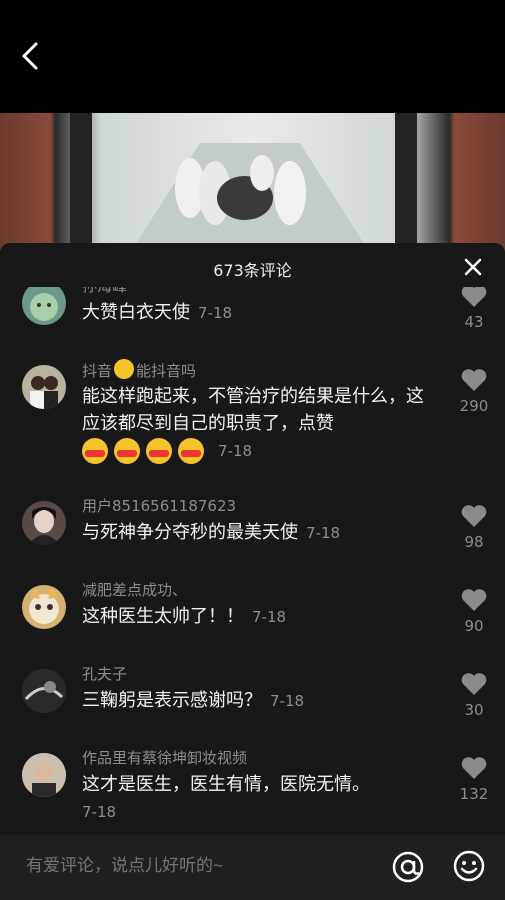 The height and width of the screenshot is (900, 505). Describe the element at coordinates (164, 757) in the screenshot. I see `comment-username: 作品里有蔡徐坤卸妆视频` at that location.